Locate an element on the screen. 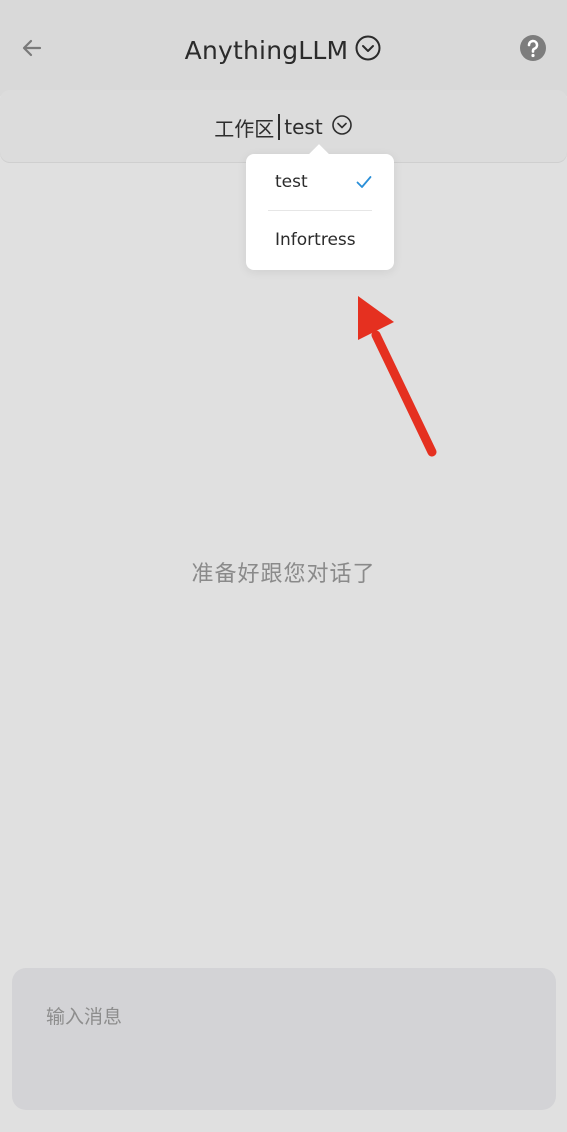 The width and height of the screenshot is (567, 1132). workspace-dropdown: test Infortress is located at coordinates (320, 212).